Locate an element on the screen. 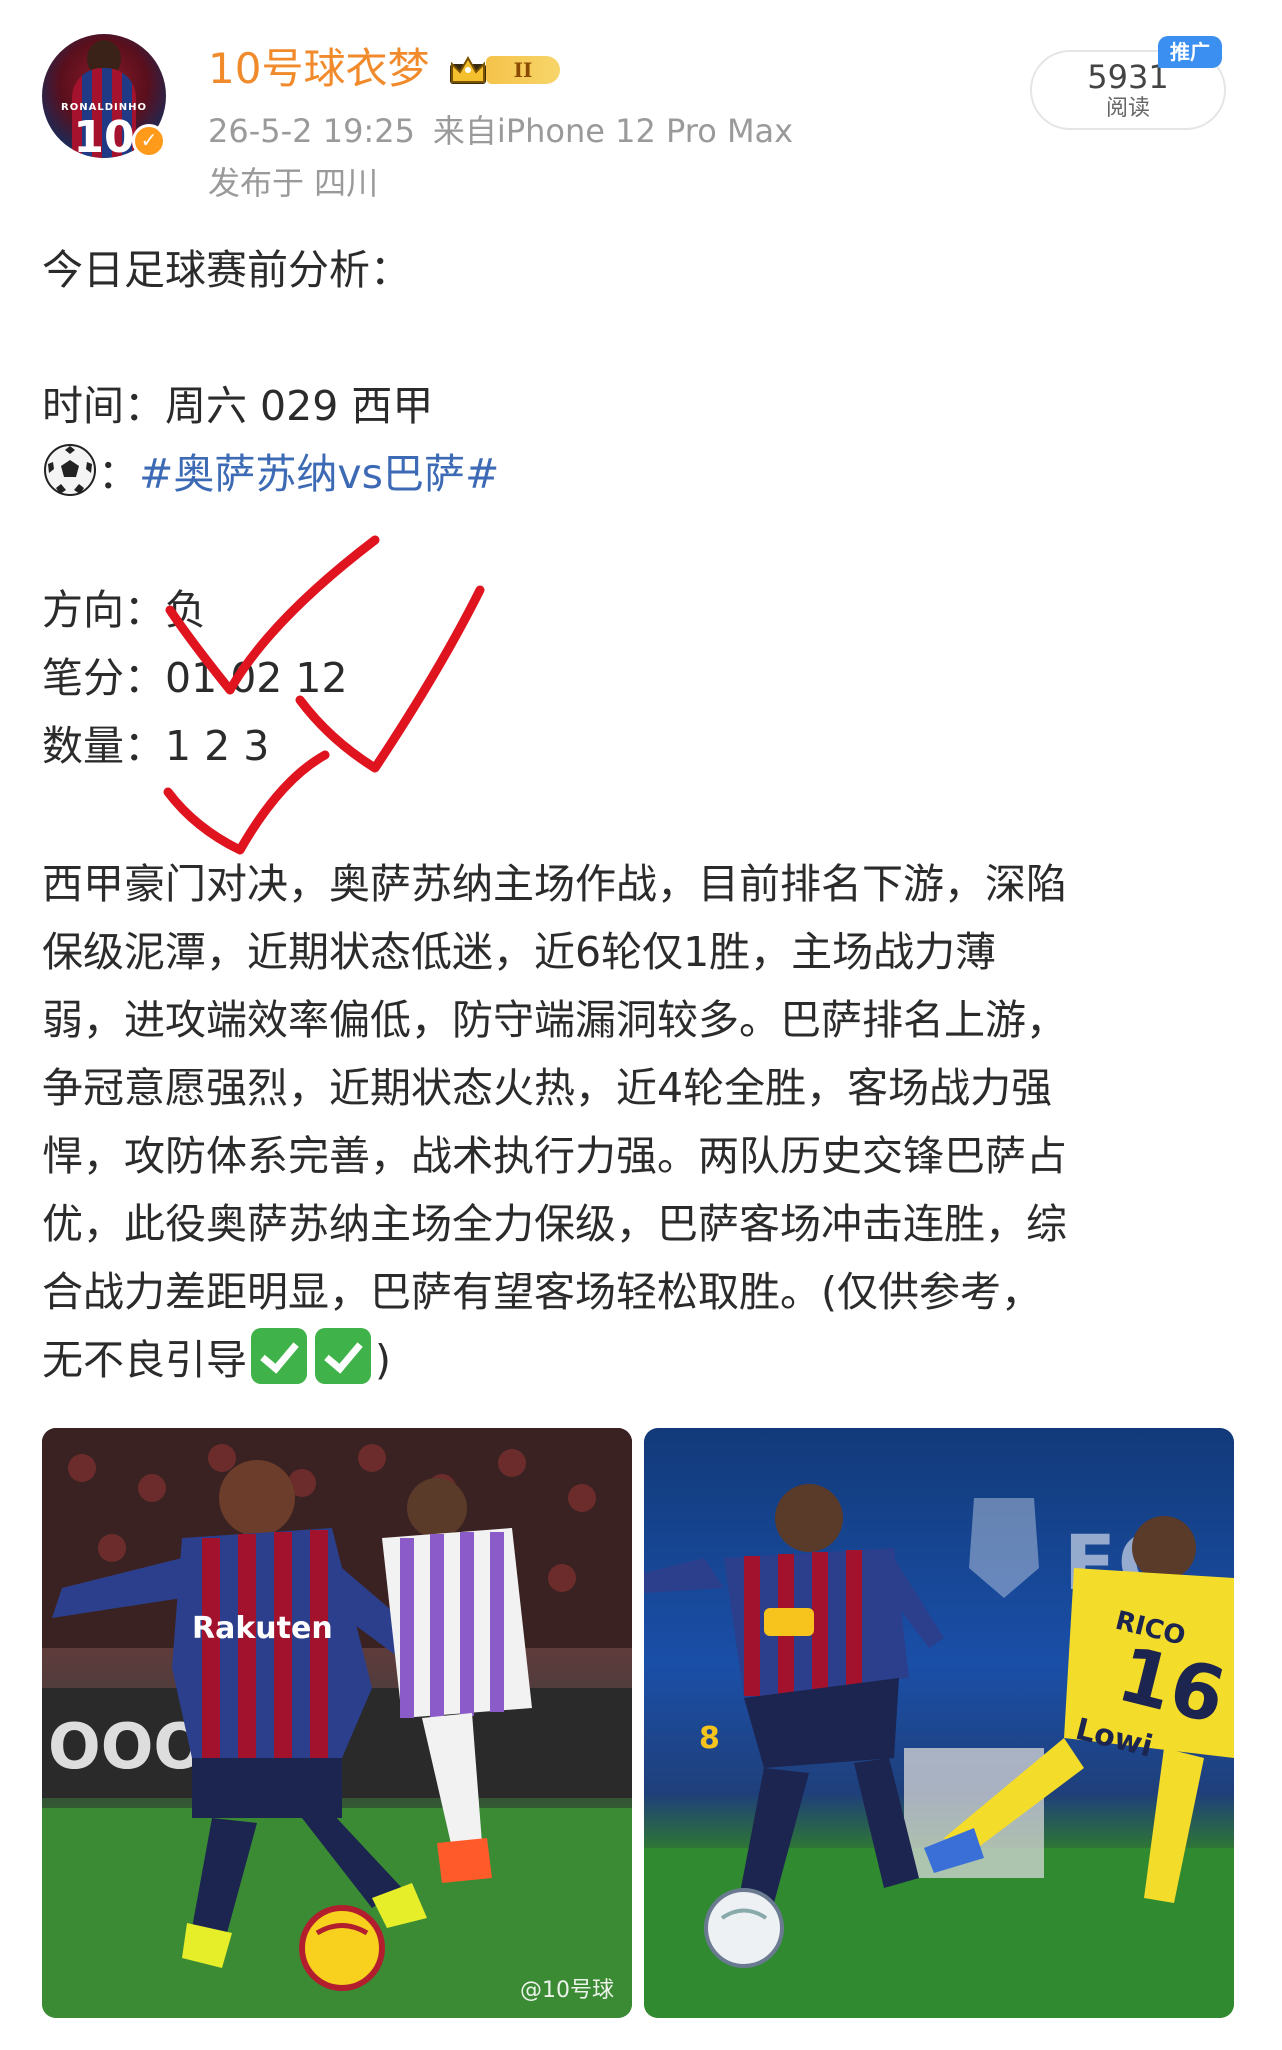 This screenshot has width=1282, height=2050. post-photo-left: OOO Rakuten @10号球 is located at coordinates (337, 1723).